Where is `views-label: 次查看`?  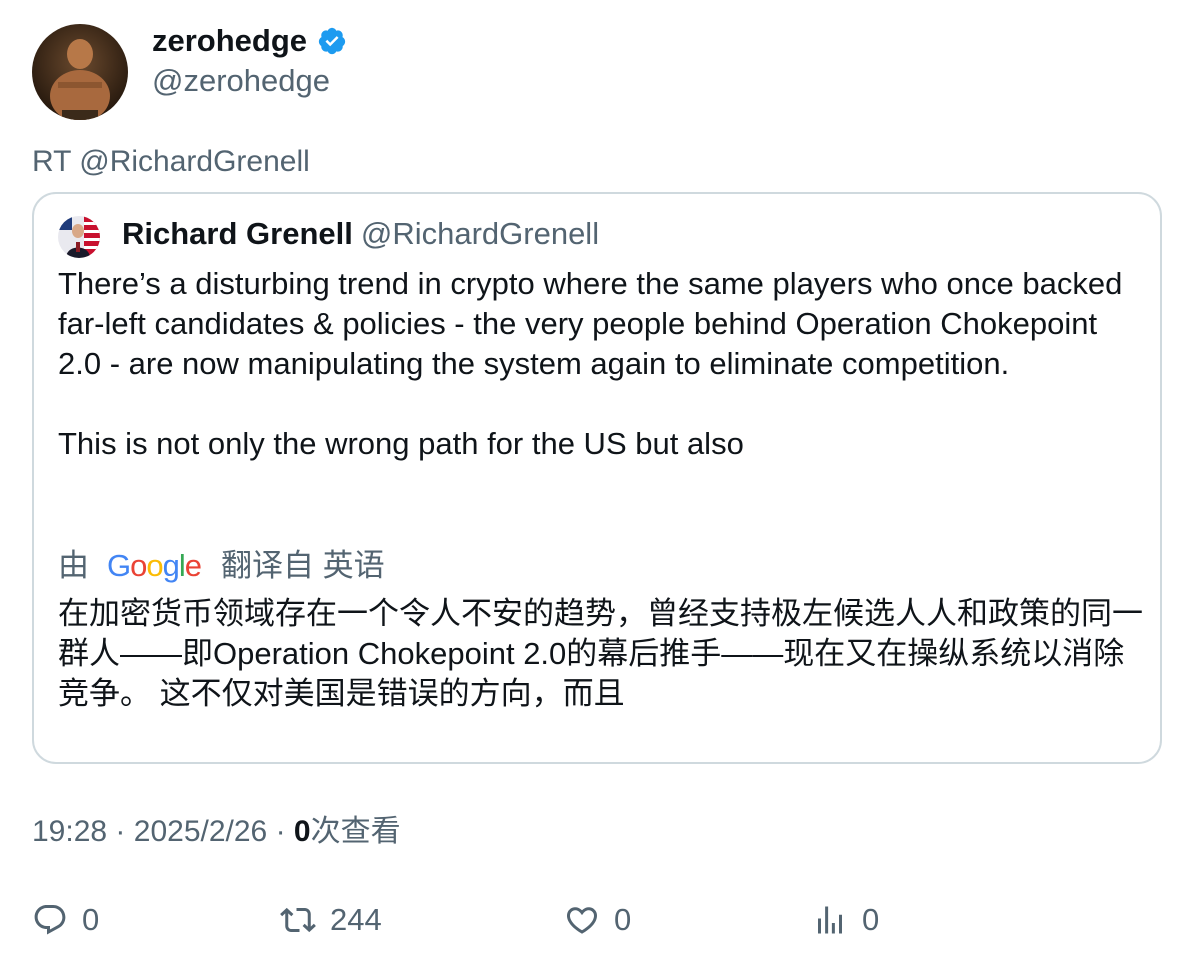 views-label: 次查看 is located at coordinates (355, 831).